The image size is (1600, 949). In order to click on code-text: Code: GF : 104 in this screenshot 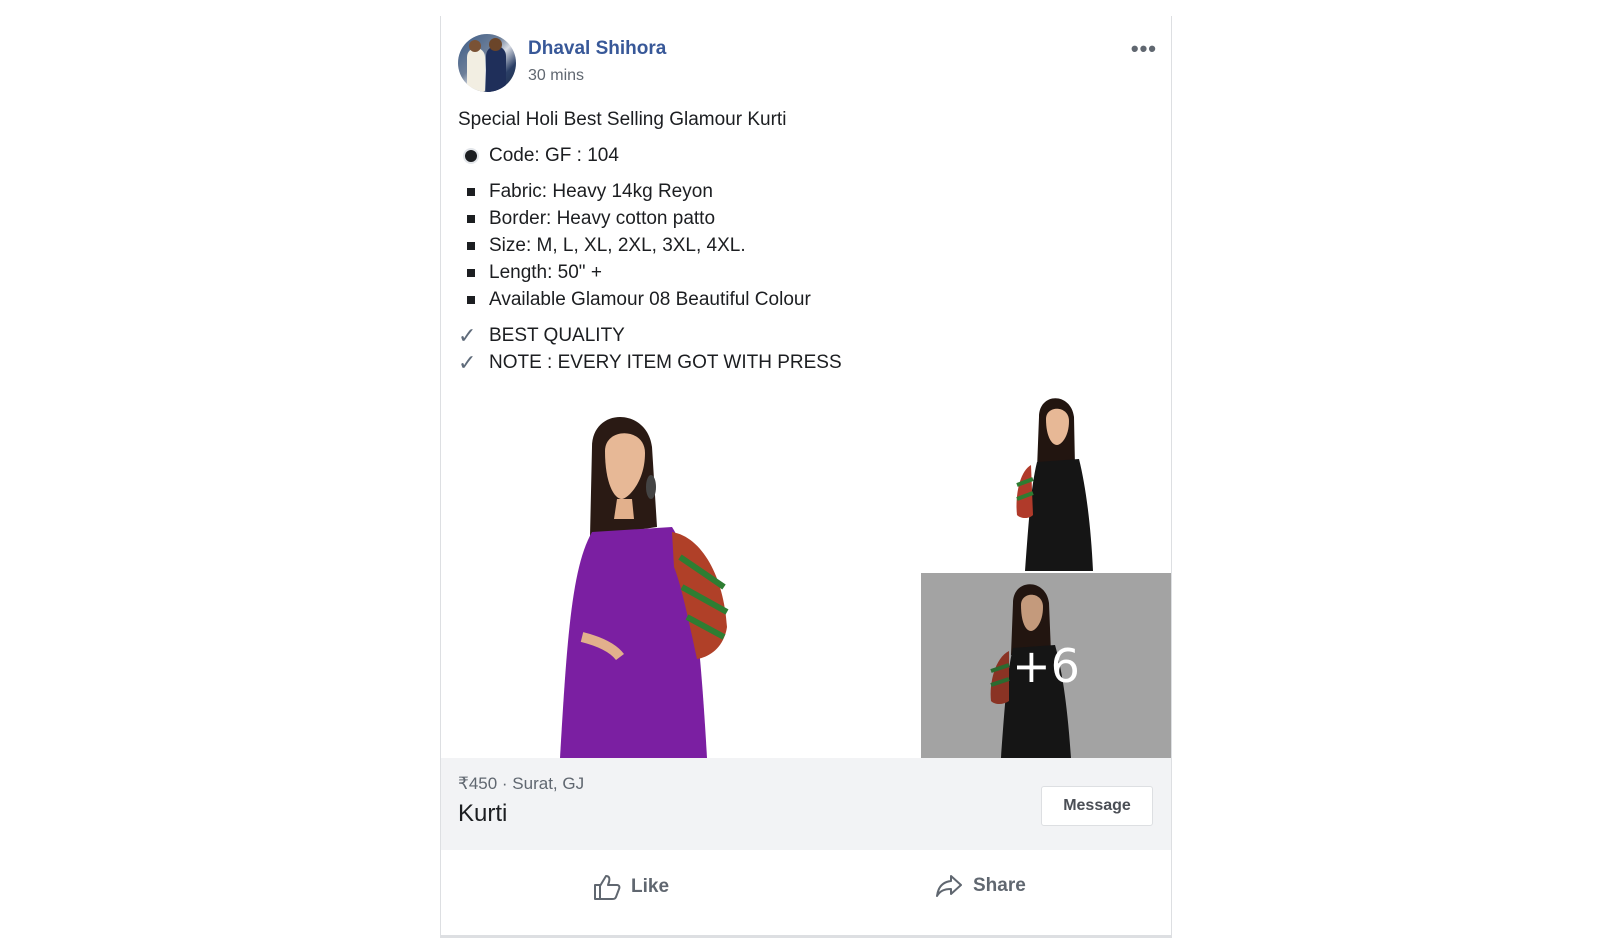, I will do `click(554, 155)`.